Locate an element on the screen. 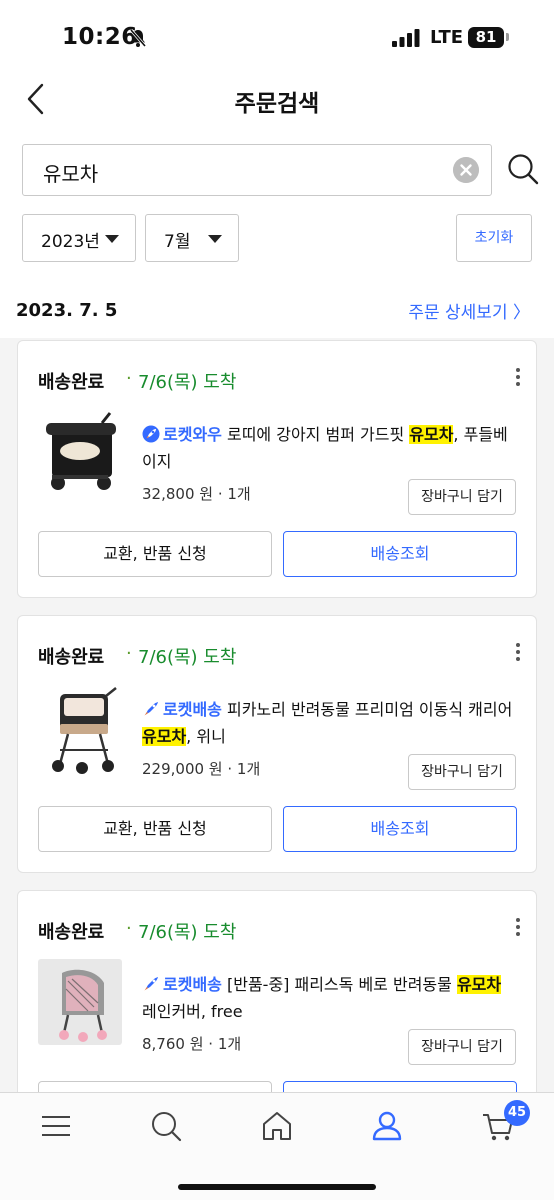 This screenshot has width=554, height=1200. home-icon is located at coordinates (277, 1126).